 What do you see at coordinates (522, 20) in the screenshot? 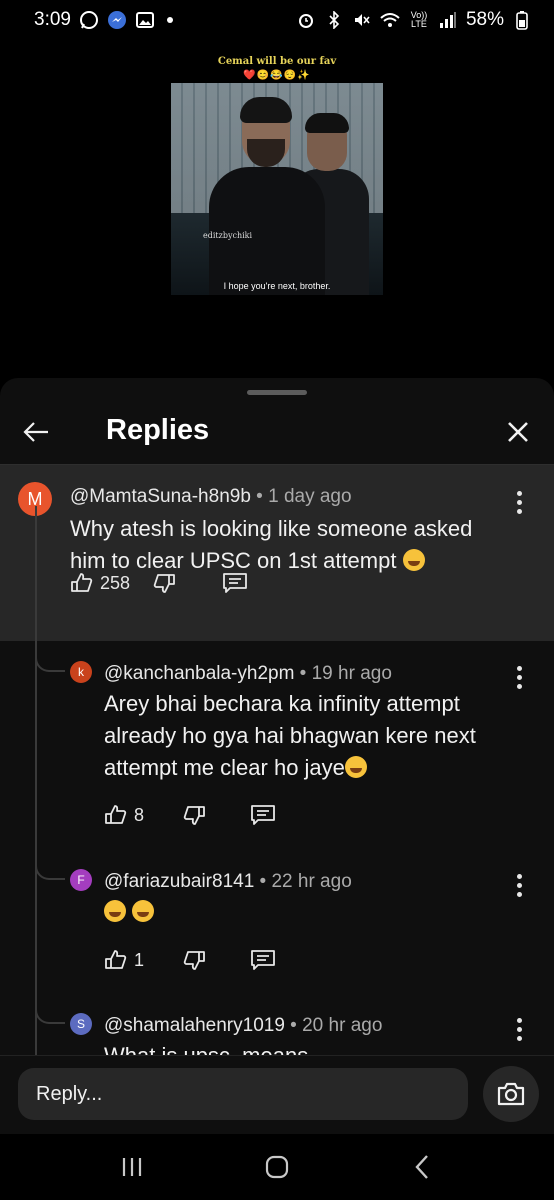
I see `battery-icon` at bounding box center [522, 20].